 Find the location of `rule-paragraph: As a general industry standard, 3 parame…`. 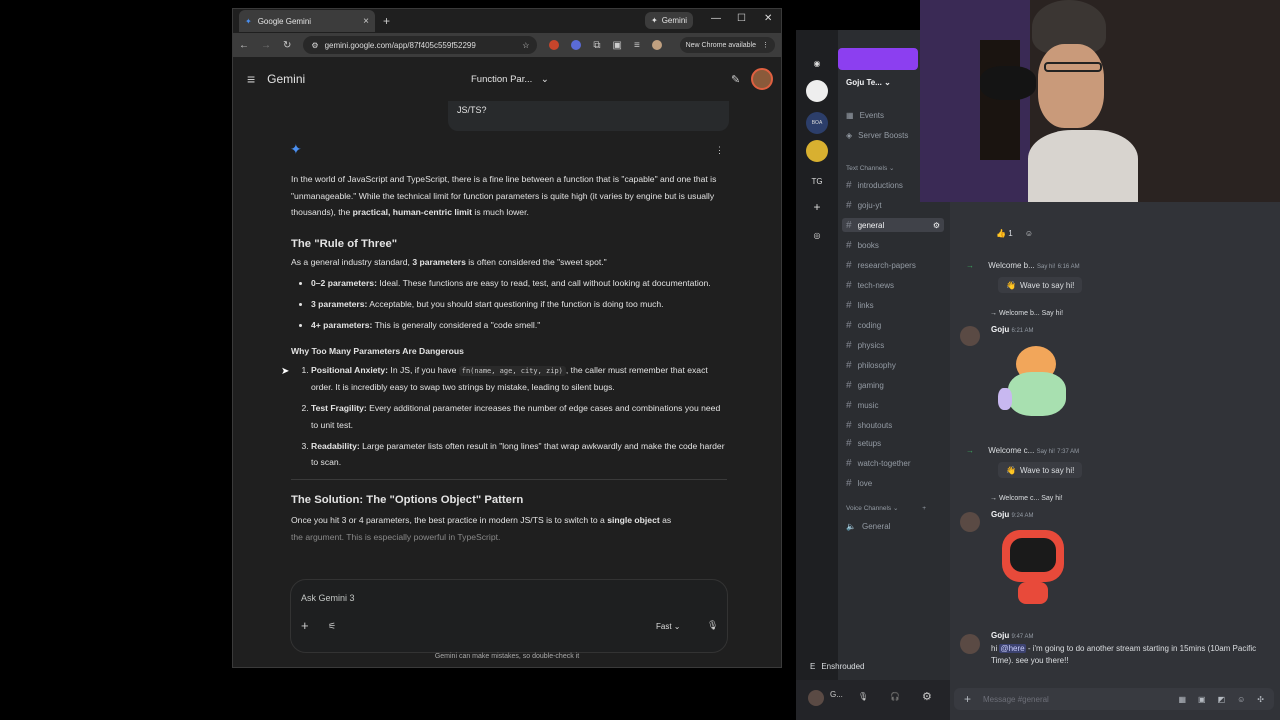

rule-paragraph: As a general industry standard, 3 parame… is located at coordinates (449, 262).